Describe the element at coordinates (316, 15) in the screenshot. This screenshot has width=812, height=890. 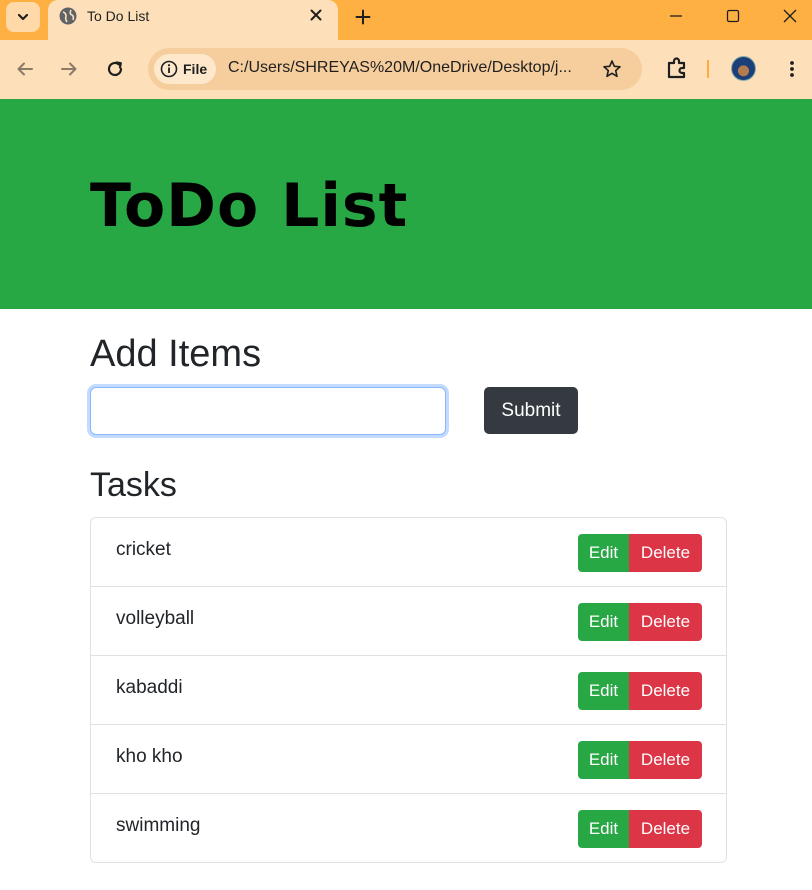
I see `close-icon` at that location.